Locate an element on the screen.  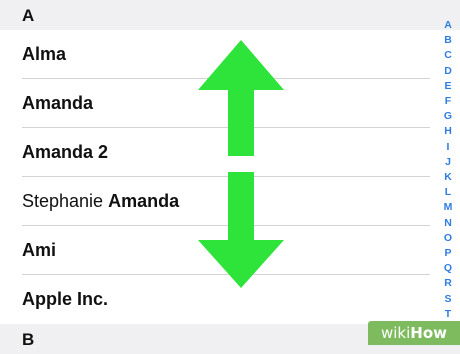
contact-last-name: Ami is located at coordinates (39, 250).